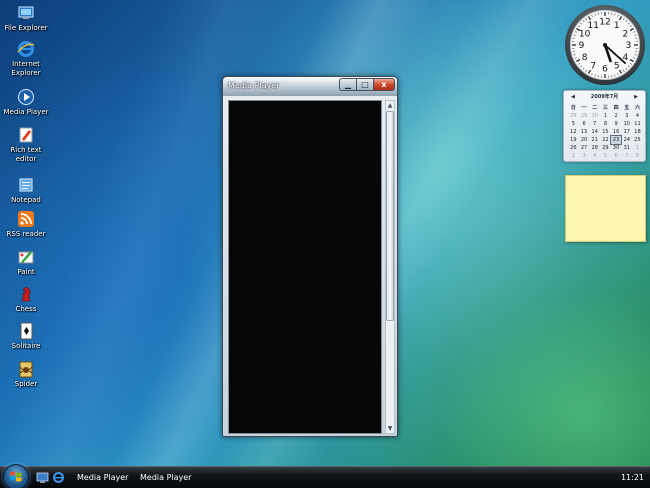 The height and width of the screenshot is (488, 650). I want to click on taskbar-item-media-player: Media Player, so click(104, 478).